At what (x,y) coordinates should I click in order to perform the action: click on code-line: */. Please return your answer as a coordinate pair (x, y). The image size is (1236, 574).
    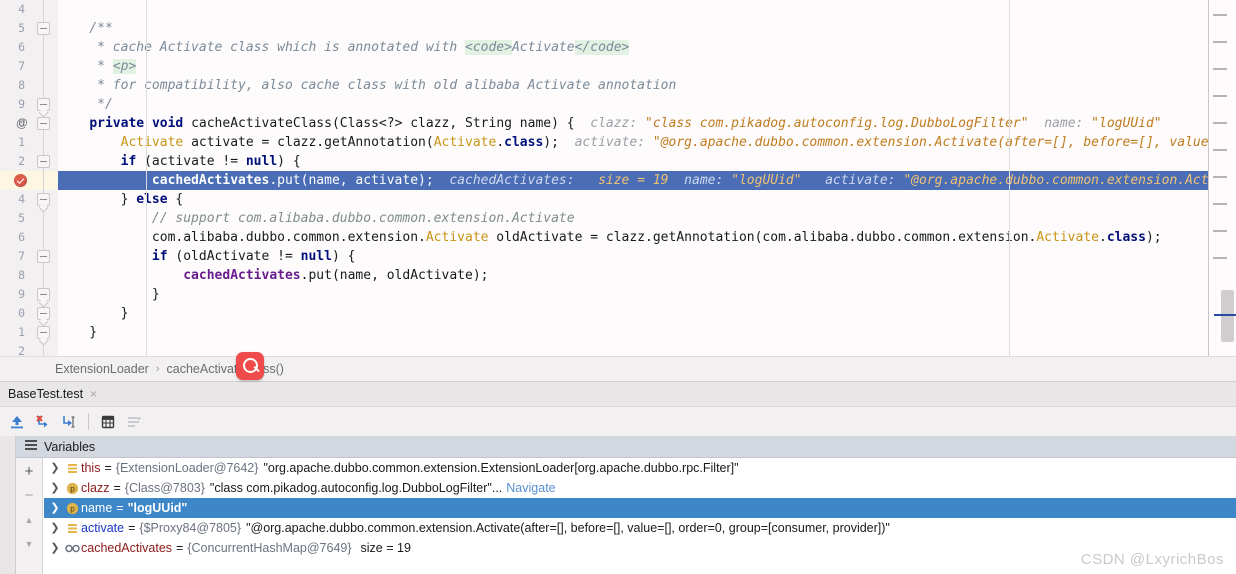
    Looking at the image, I should click on (647, 104).